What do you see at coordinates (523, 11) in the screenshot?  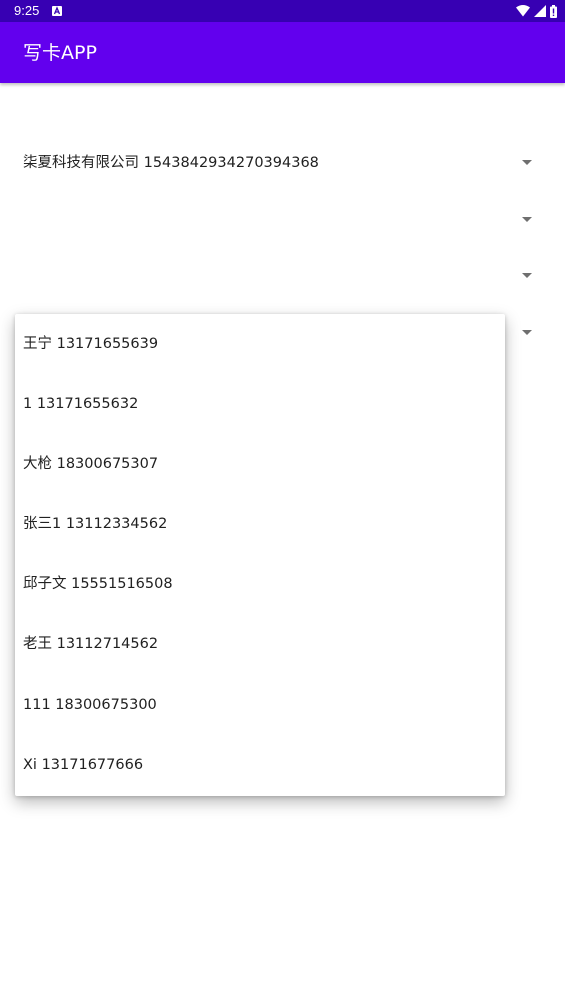 I see `wifi-icon` at bounding box center [523, 11].